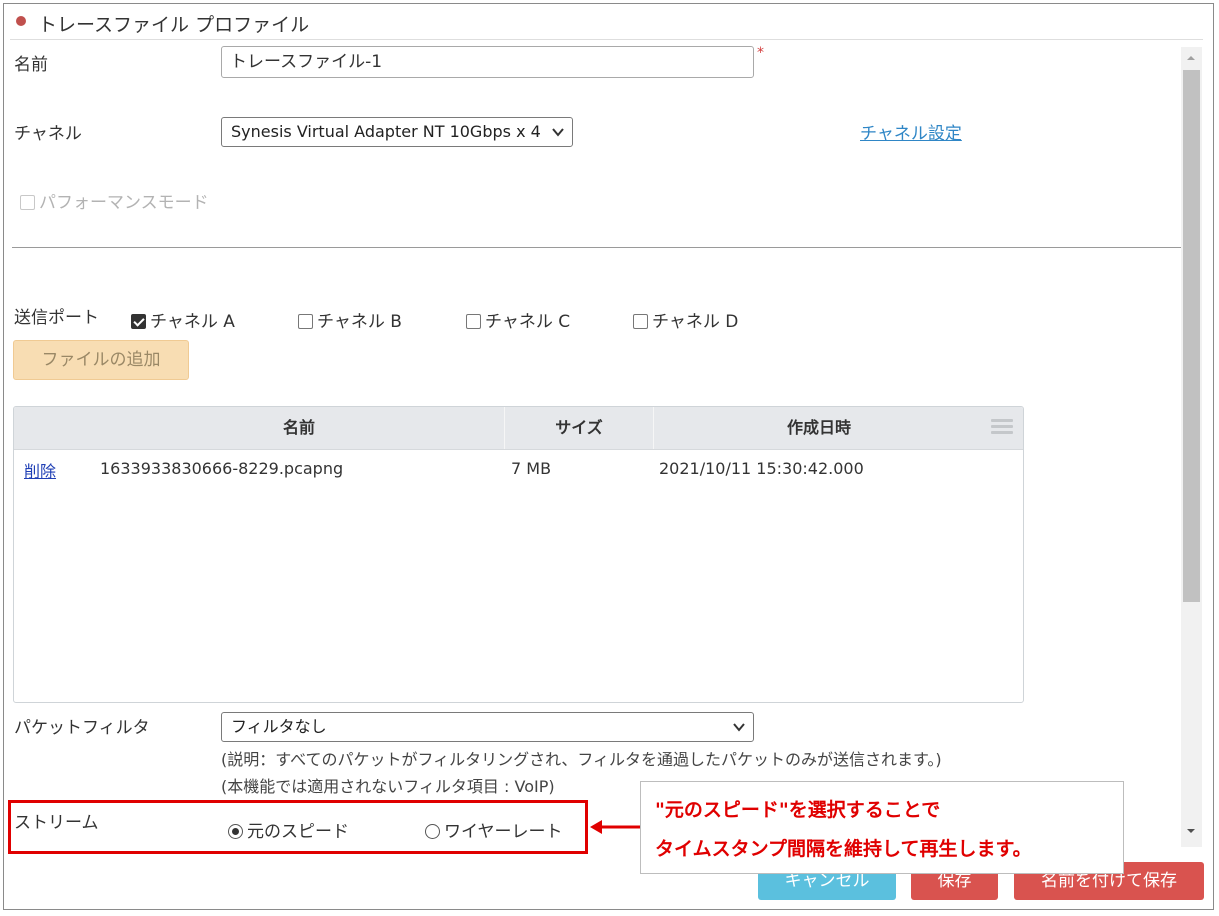  What do you see at coordinates (528, 322) in the screenshot?
I see `port-channel-c-label: チャネル C` at bounding box center [528, 322].